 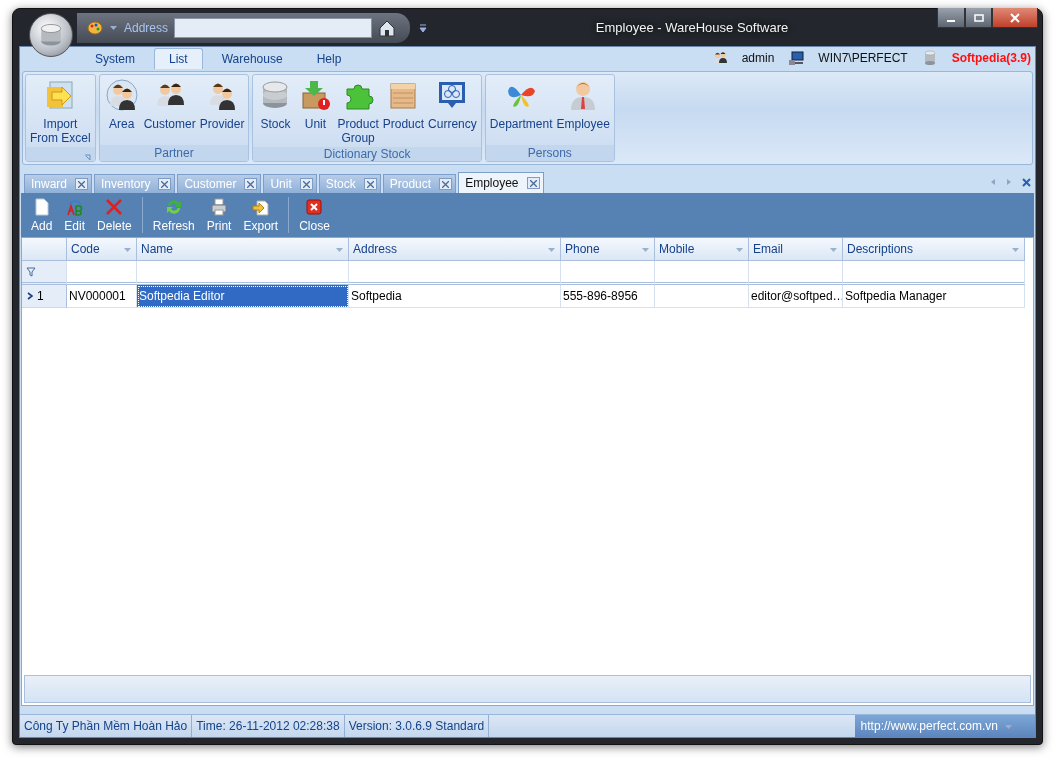 I want to click on printer-icon, so click(x=219, y=206).